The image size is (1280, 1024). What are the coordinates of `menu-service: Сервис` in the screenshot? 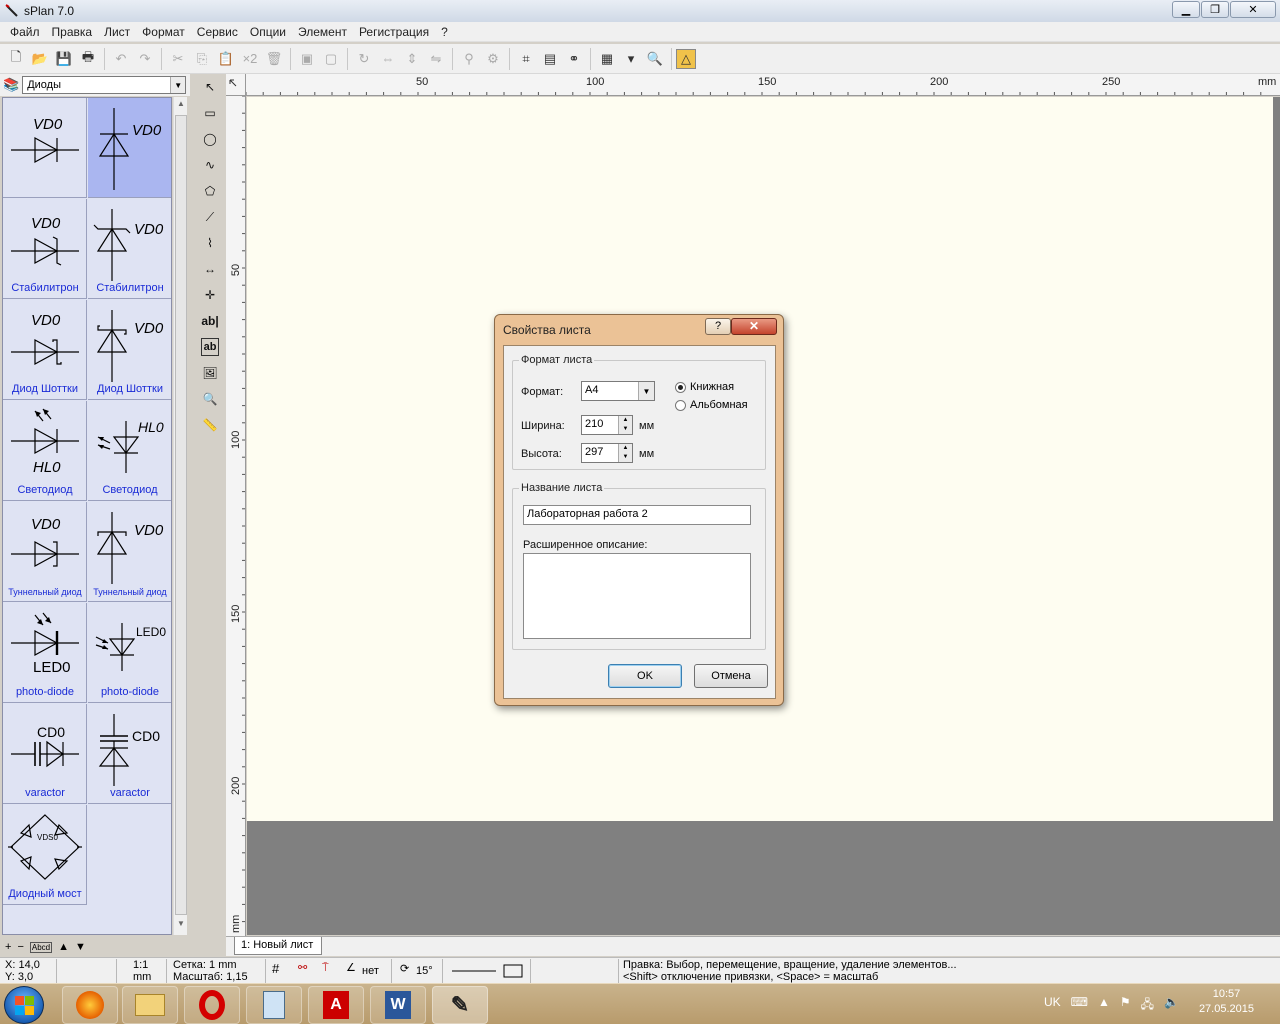 It's located at (217, 32).